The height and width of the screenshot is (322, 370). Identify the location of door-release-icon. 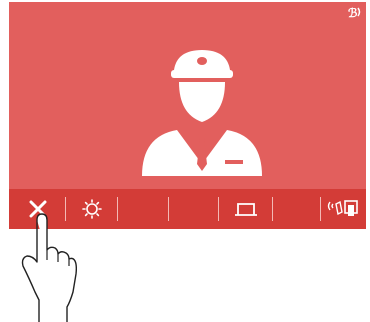
(246, 209).